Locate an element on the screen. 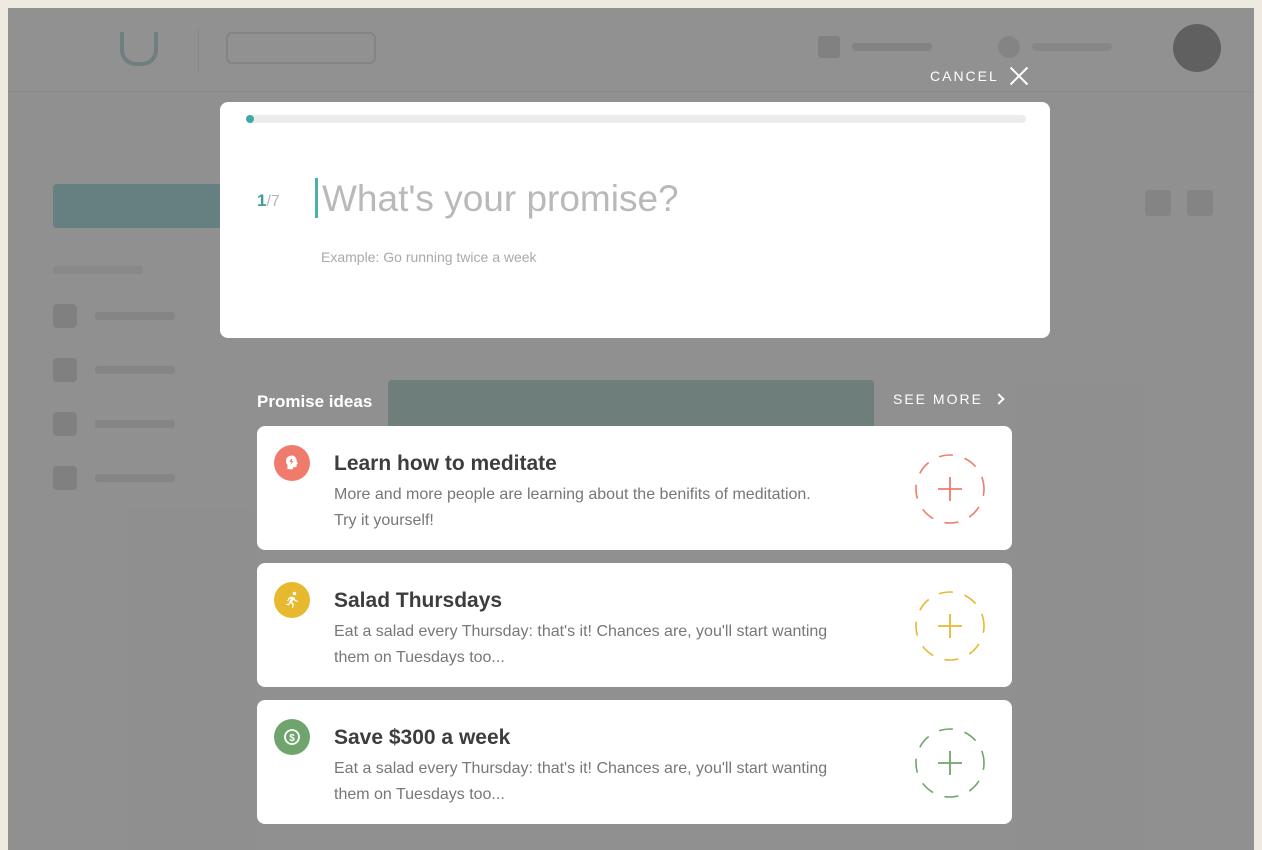  idea-title: Salad Thursdays is located at coordinates (418, 600).